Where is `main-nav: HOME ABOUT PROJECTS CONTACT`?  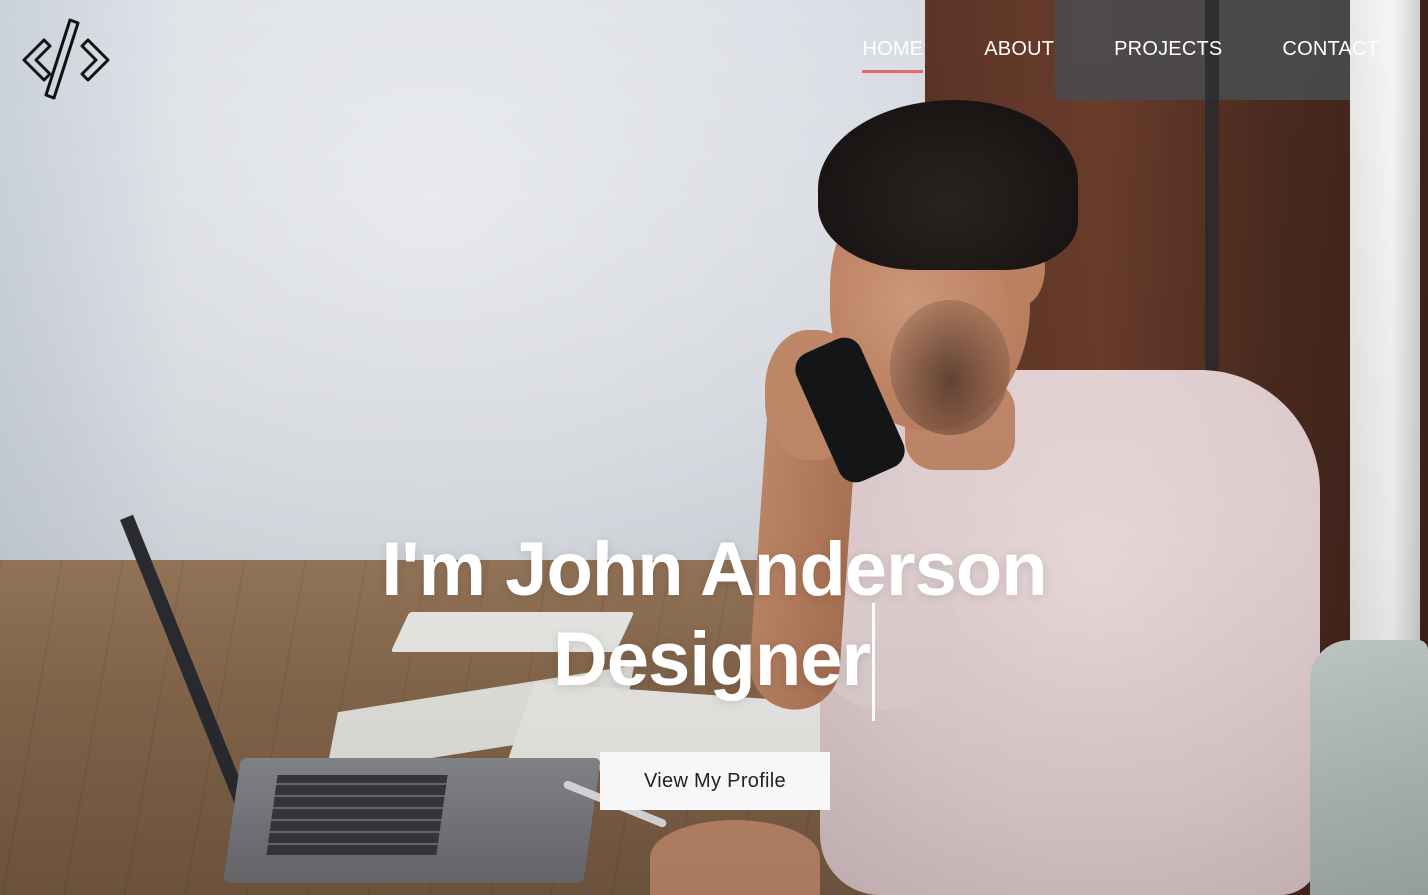
main-nav: HOME ABOUT PROJECTS CONTACT is located at coordinates (1145, 58).